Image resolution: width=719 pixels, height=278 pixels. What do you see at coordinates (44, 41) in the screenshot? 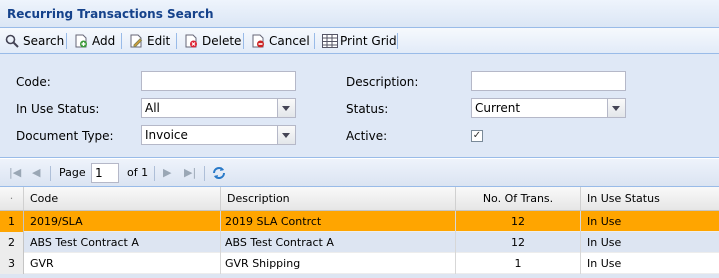
I see `search-button-label: Search` at bounding box center [44, 41].